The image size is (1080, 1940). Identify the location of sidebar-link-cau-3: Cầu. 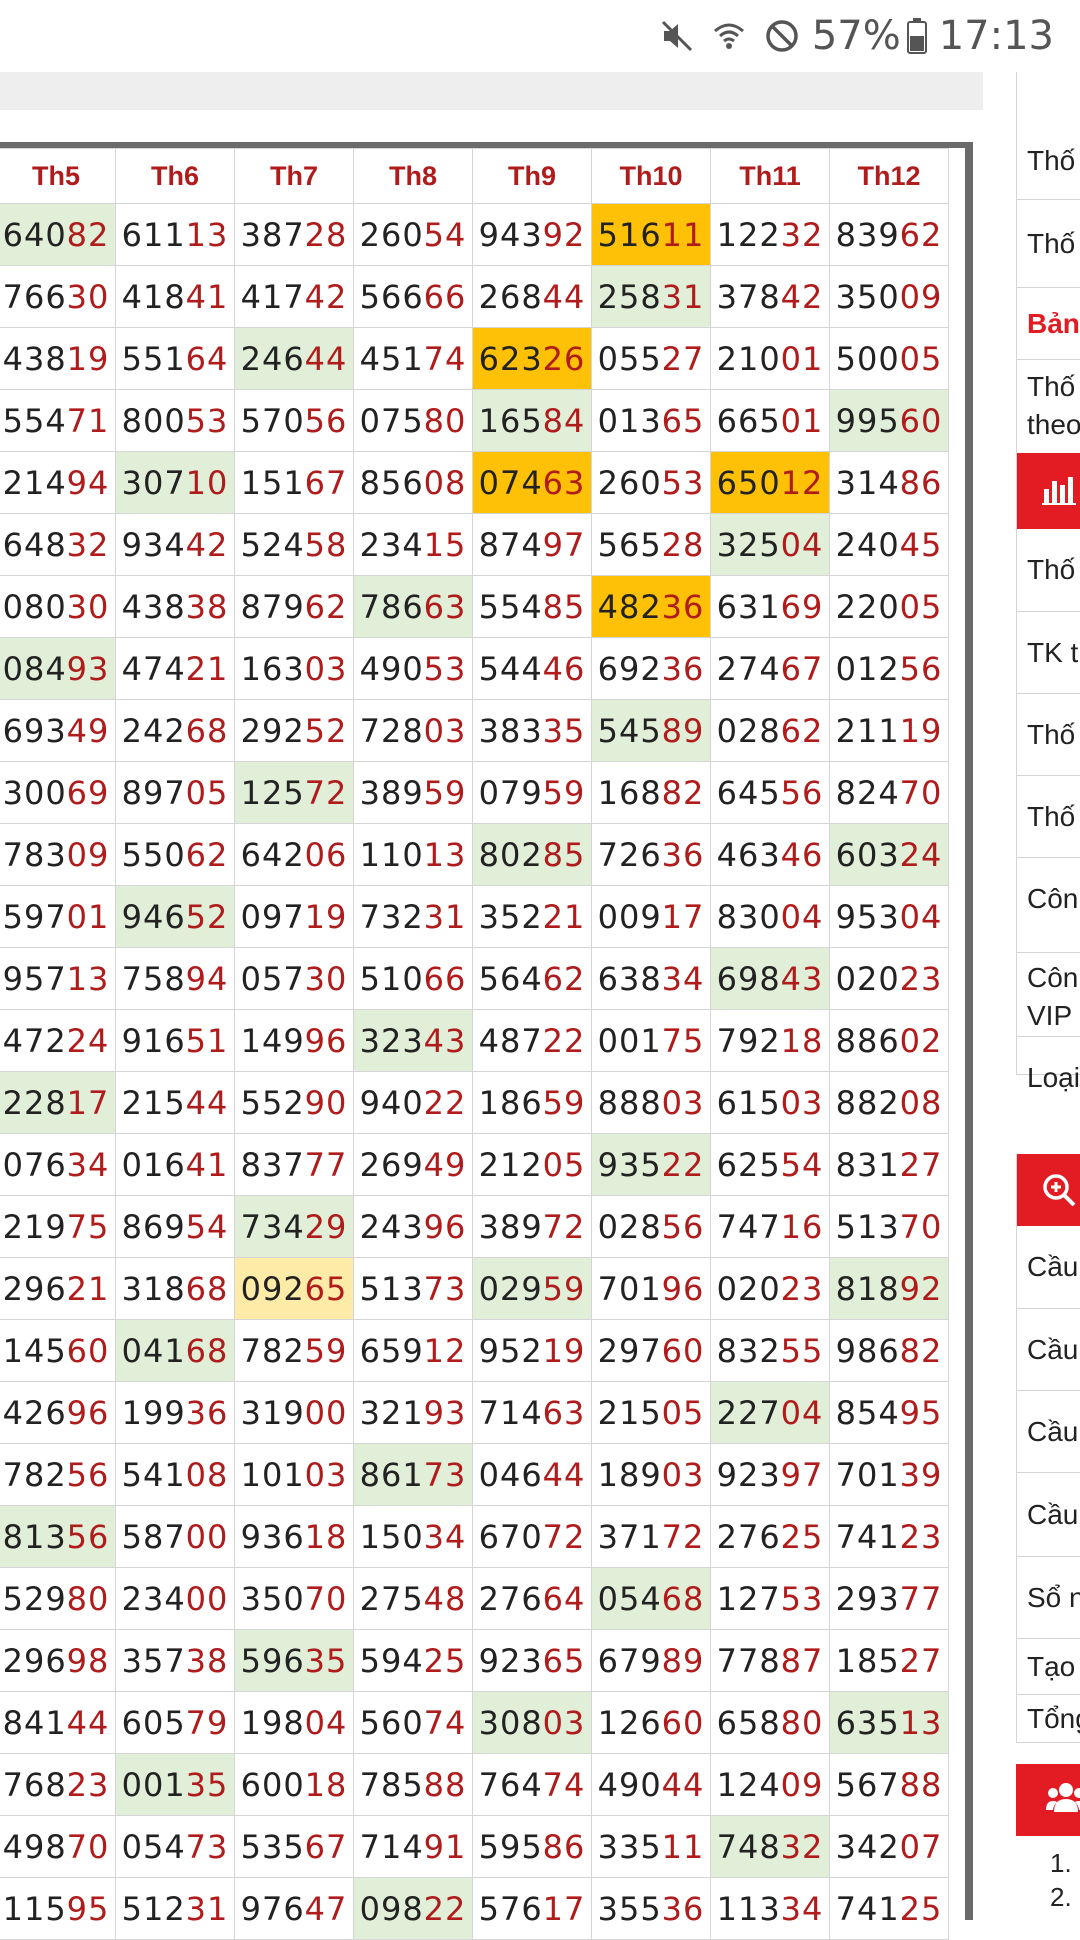
(1048, 1431).